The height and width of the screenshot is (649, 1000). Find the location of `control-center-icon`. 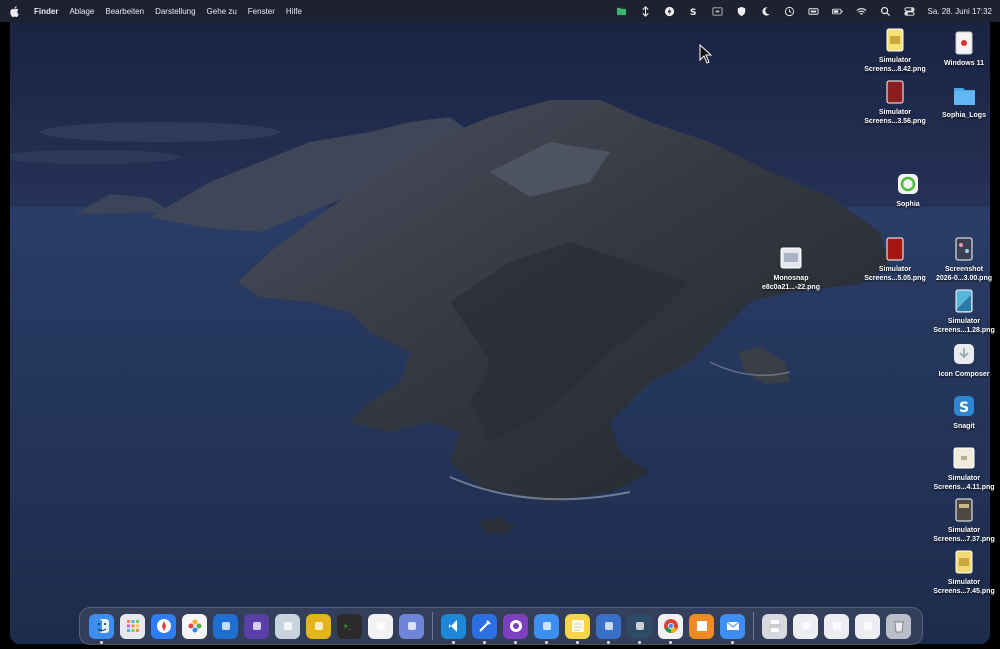

control-center-icon is located at coordinates (909, 11).